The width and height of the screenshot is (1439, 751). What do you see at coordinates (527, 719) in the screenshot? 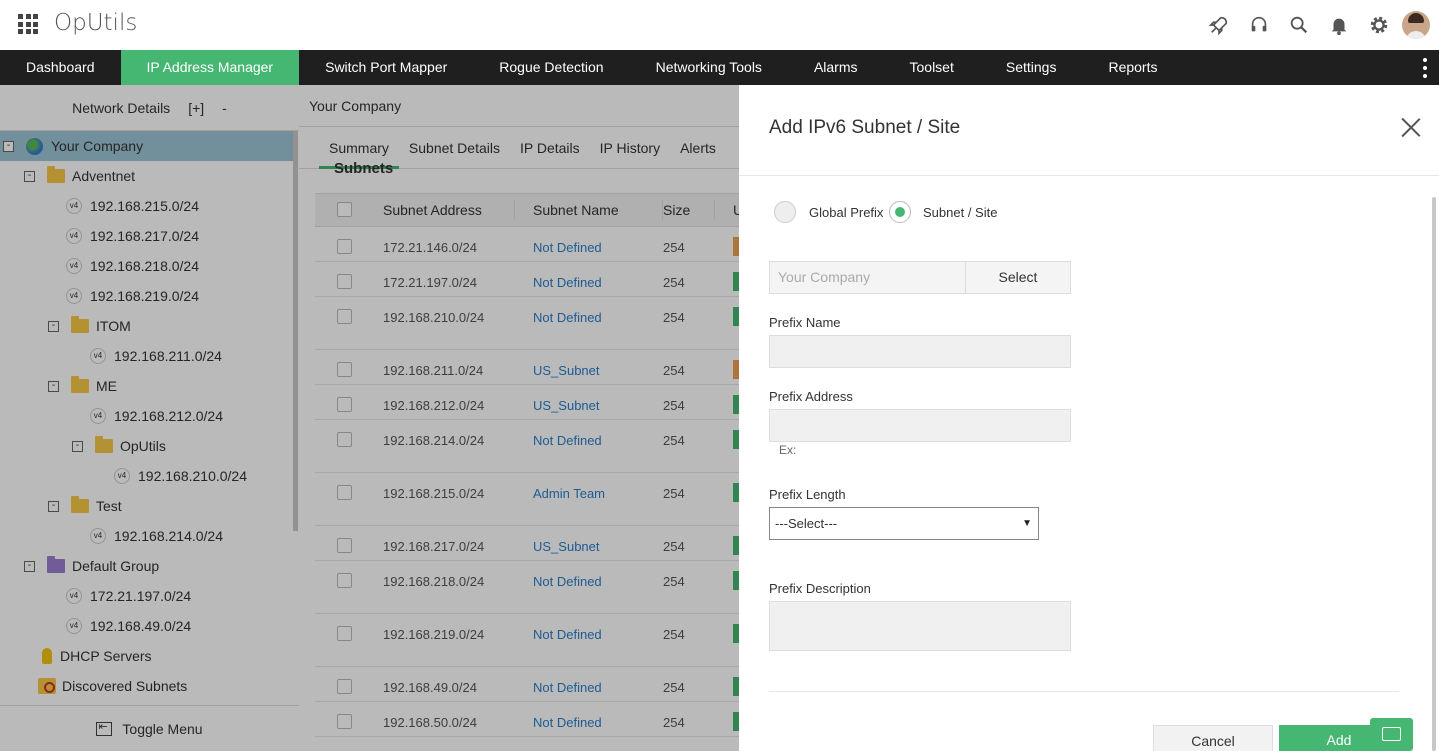
I see `table-row: 192.168.50.0/24 Not Defined 254` at bounding box center [527, 719].